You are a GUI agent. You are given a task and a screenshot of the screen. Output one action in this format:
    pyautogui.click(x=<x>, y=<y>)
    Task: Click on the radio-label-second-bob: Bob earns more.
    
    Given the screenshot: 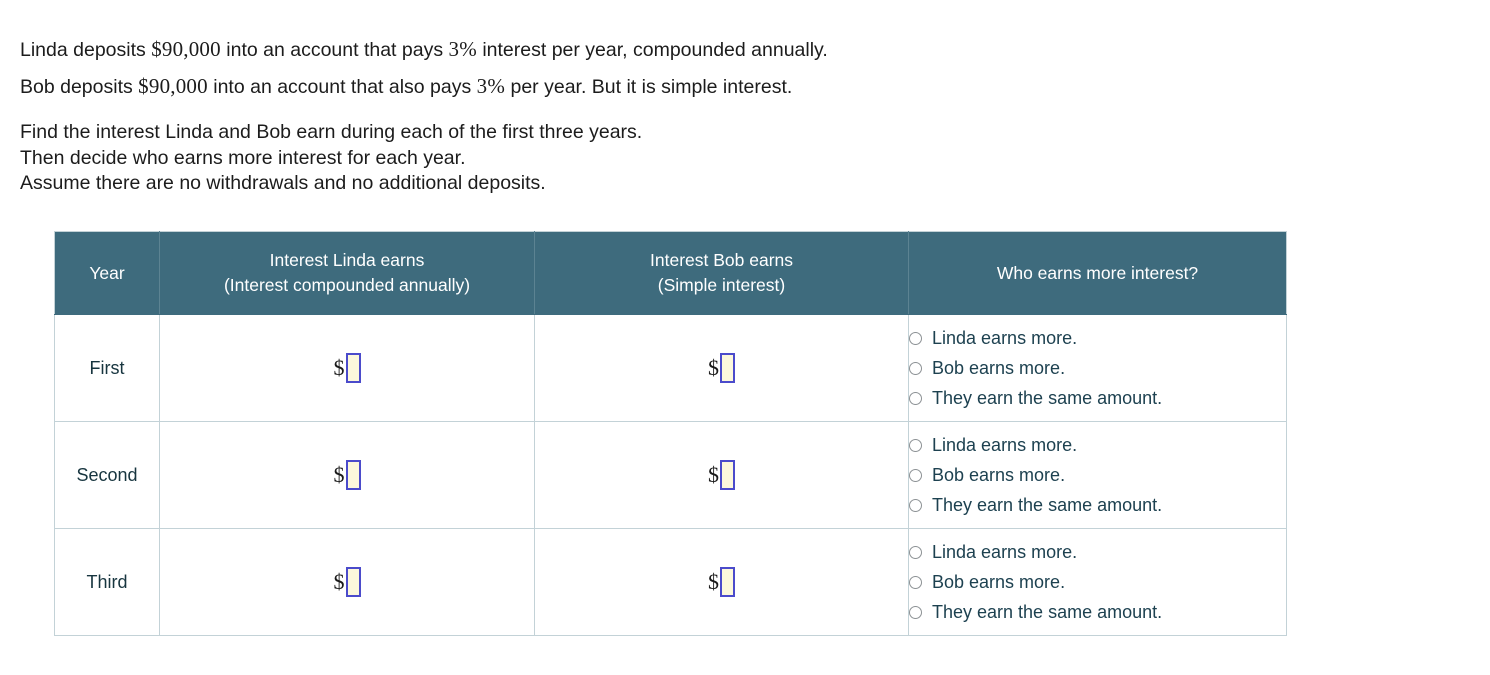 What is the action you would take?
    pyautogui.click(x=999, y=475)
    